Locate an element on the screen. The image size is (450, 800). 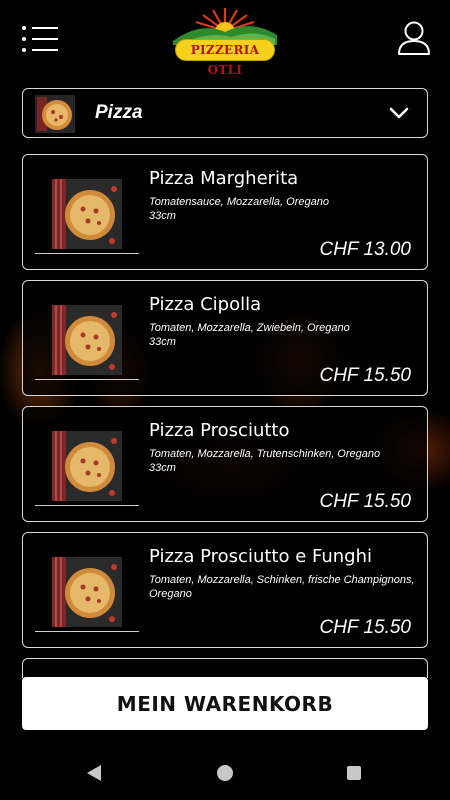
pizzeria-logo: PIZZERIA OTLI is located at coordinates (225, 41).